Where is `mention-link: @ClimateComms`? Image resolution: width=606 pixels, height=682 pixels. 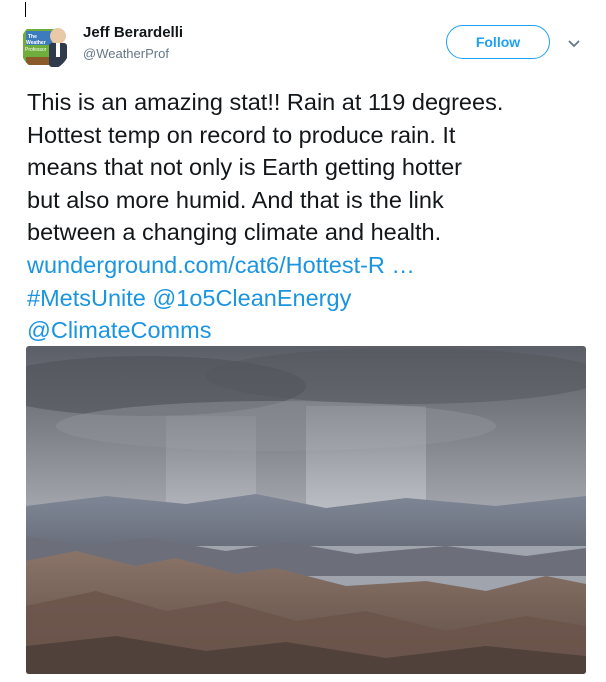 mention-link: @ClimateComms is located at coordinates (119, 330).